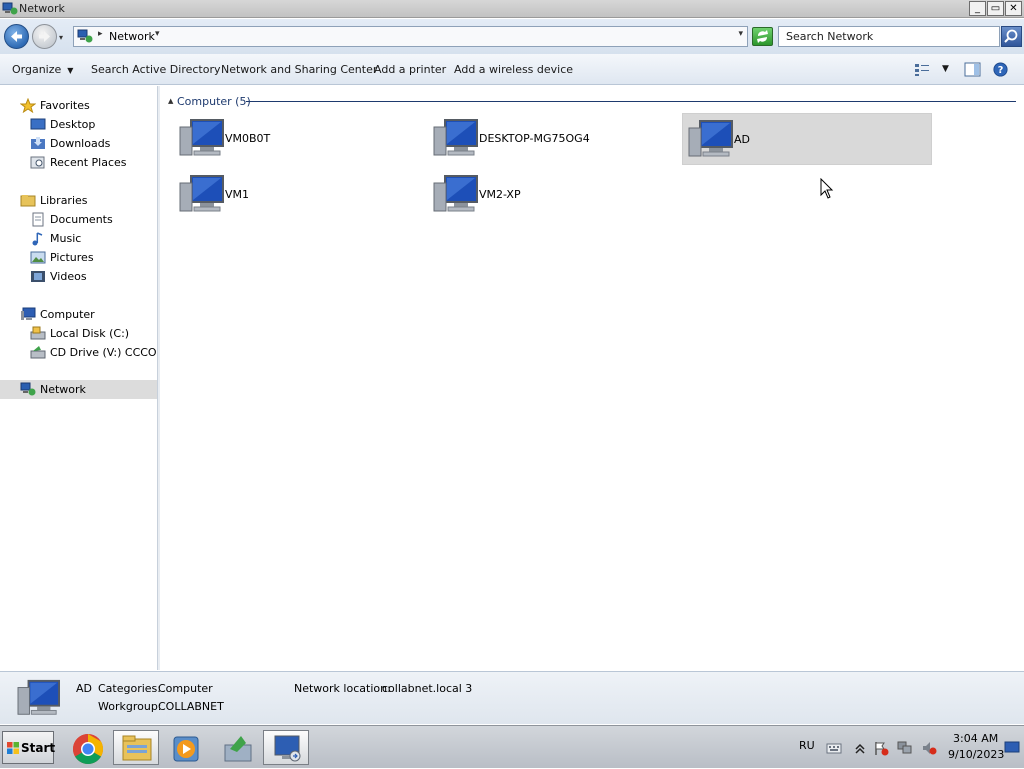  I want to click on media-player-icon, so click(186, 749).